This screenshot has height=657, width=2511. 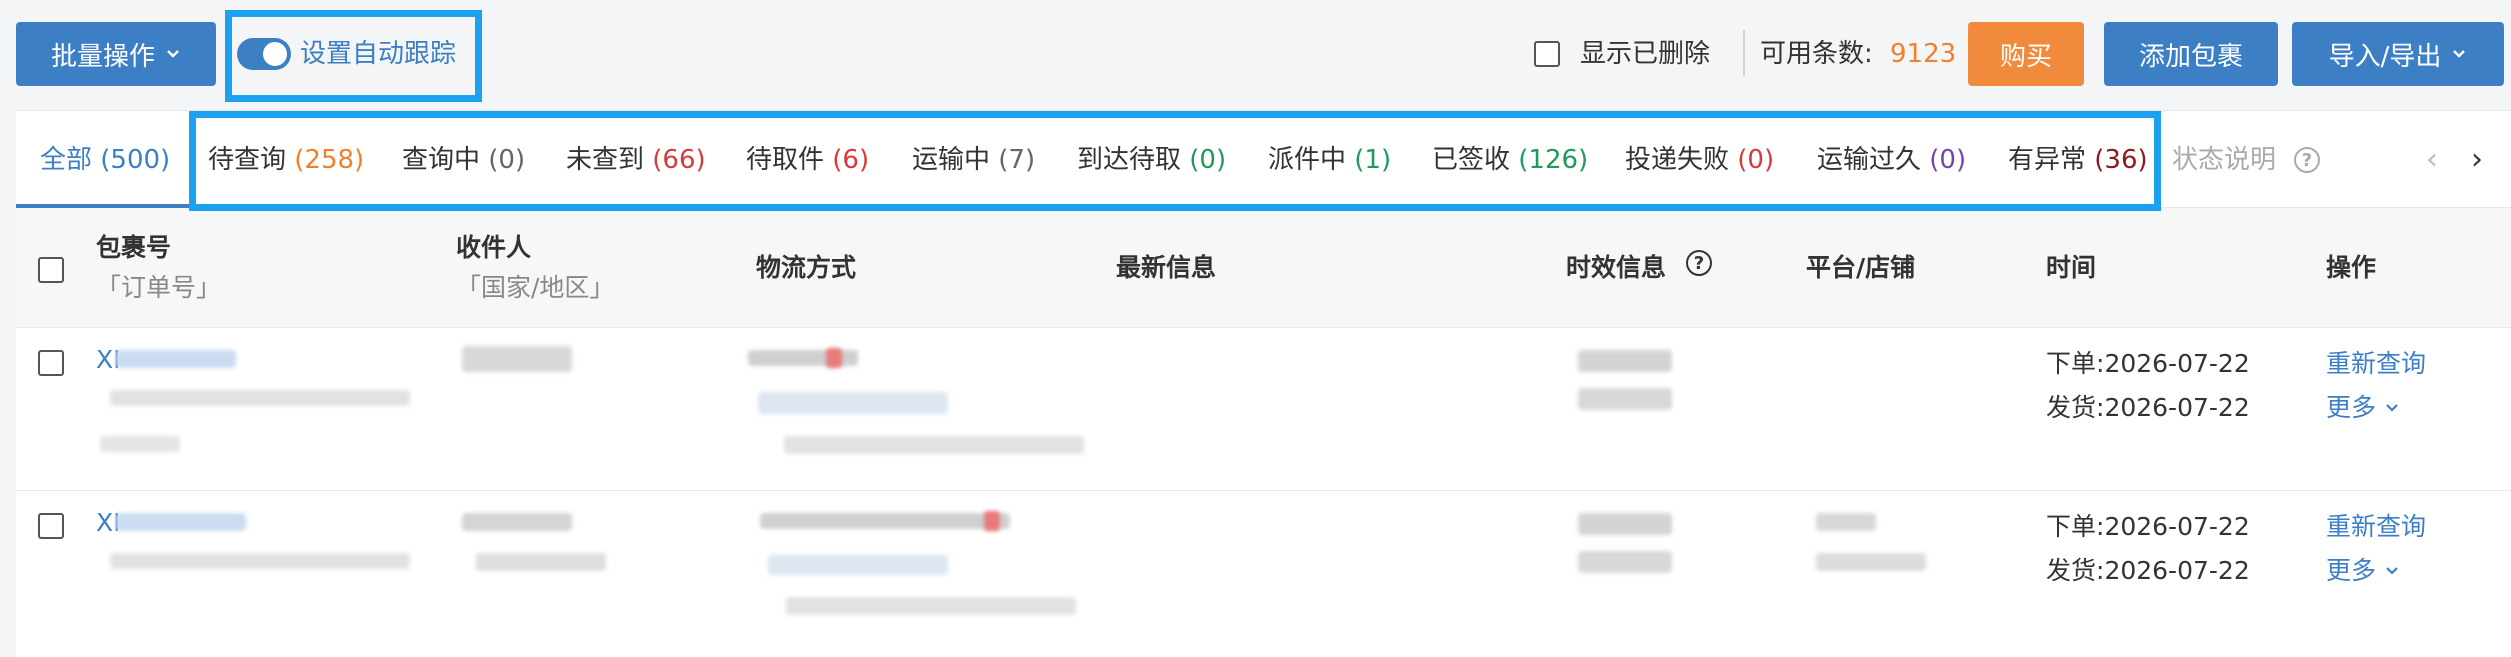 I want to click on tab-count: (36), so click(x=2121, y=160).